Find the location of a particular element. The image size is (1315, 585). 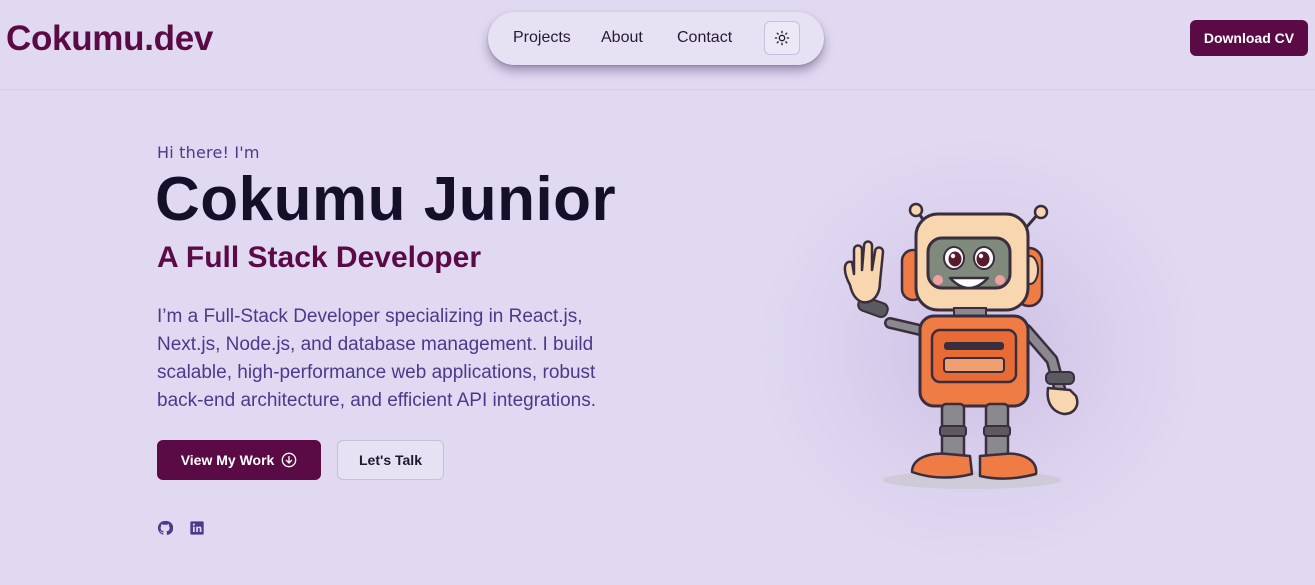

linkedin-icon is located at coordinates (197, 528).